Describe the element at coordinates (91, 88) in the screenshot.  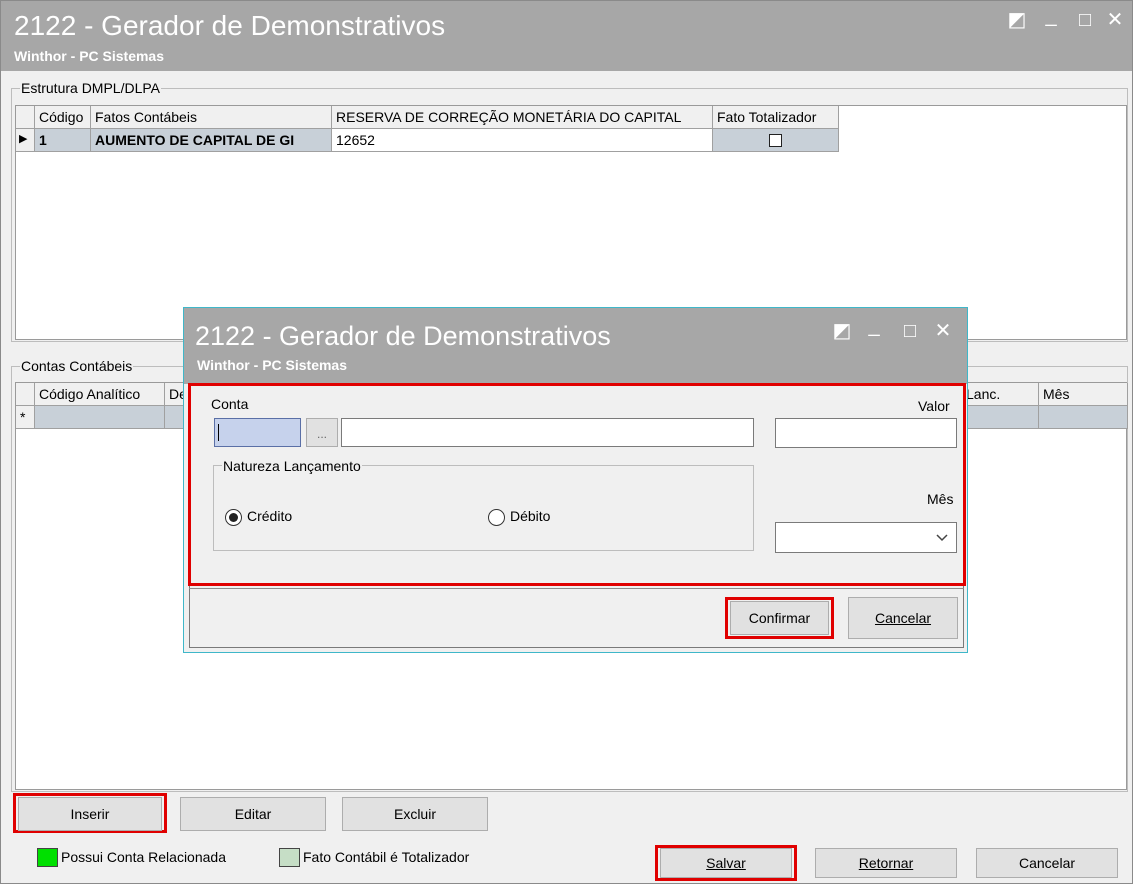
I see `estrutura-legend: Estrutura DMPL/DLPA` at that location.